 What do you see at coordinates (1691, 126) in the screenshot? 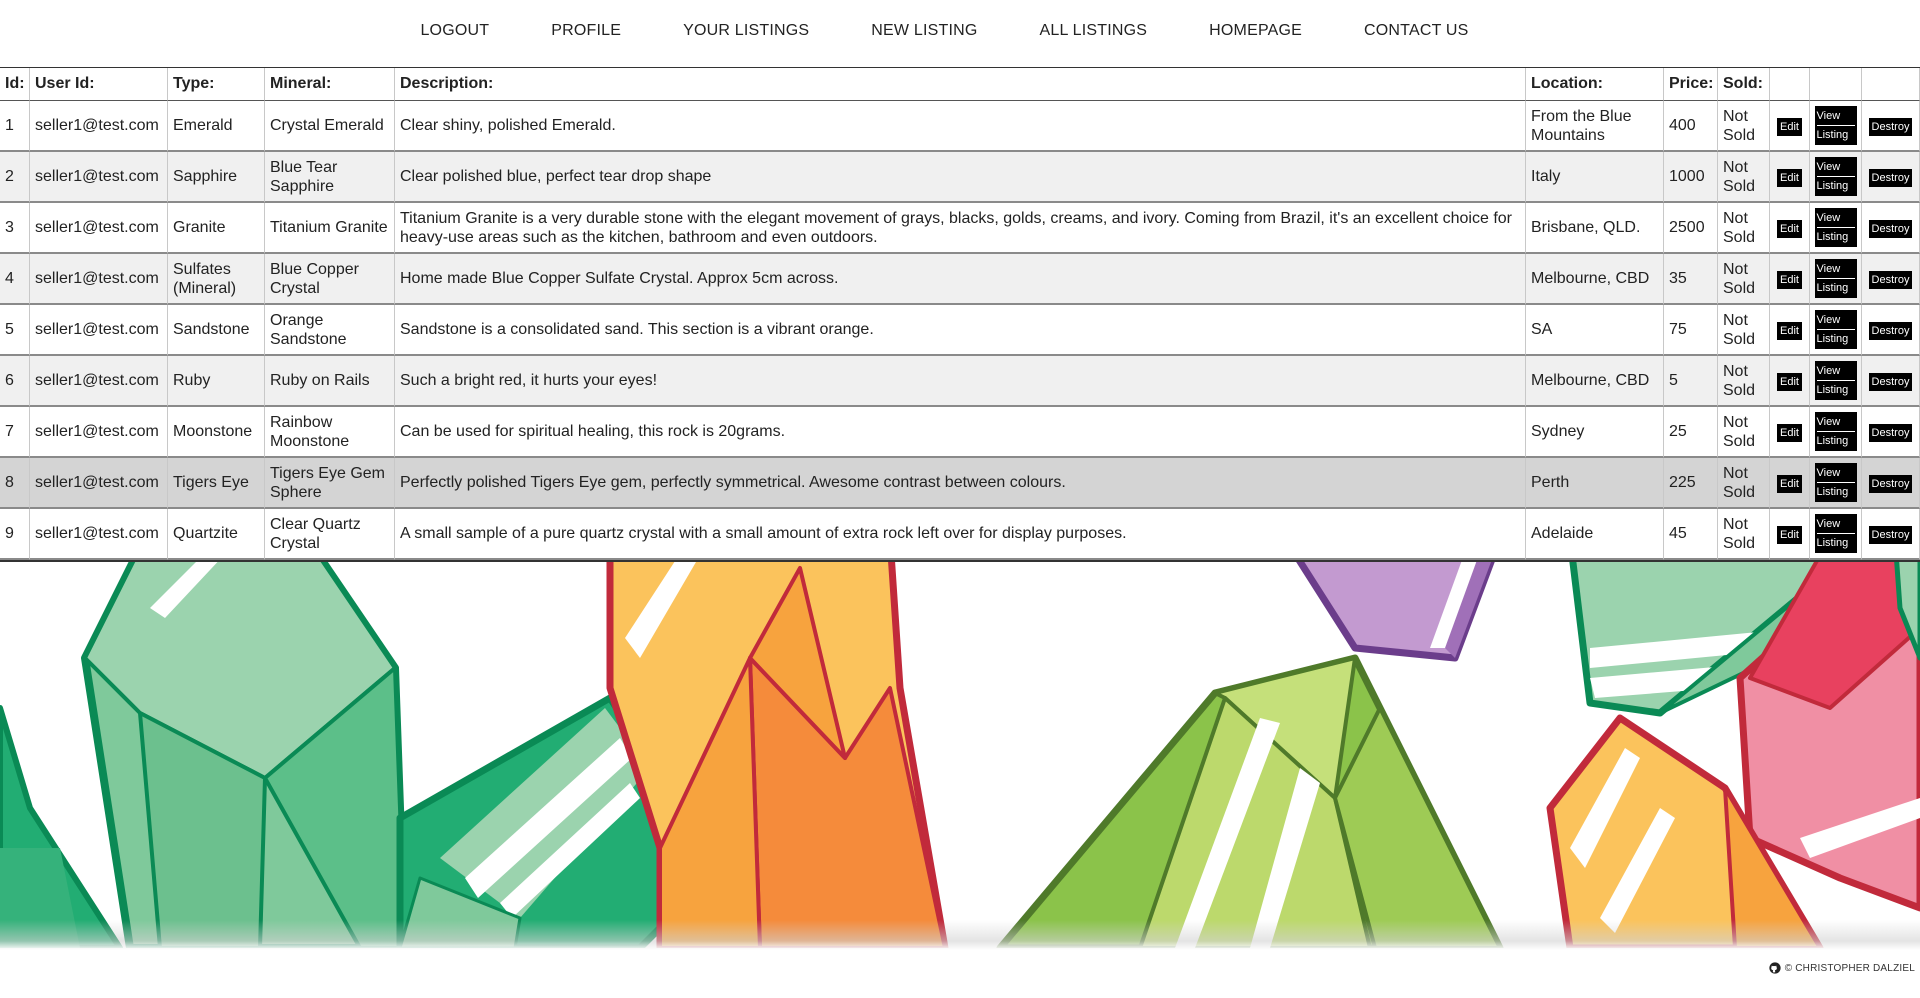
I see `cell-price: 400` at bounding box center [1691, 126].